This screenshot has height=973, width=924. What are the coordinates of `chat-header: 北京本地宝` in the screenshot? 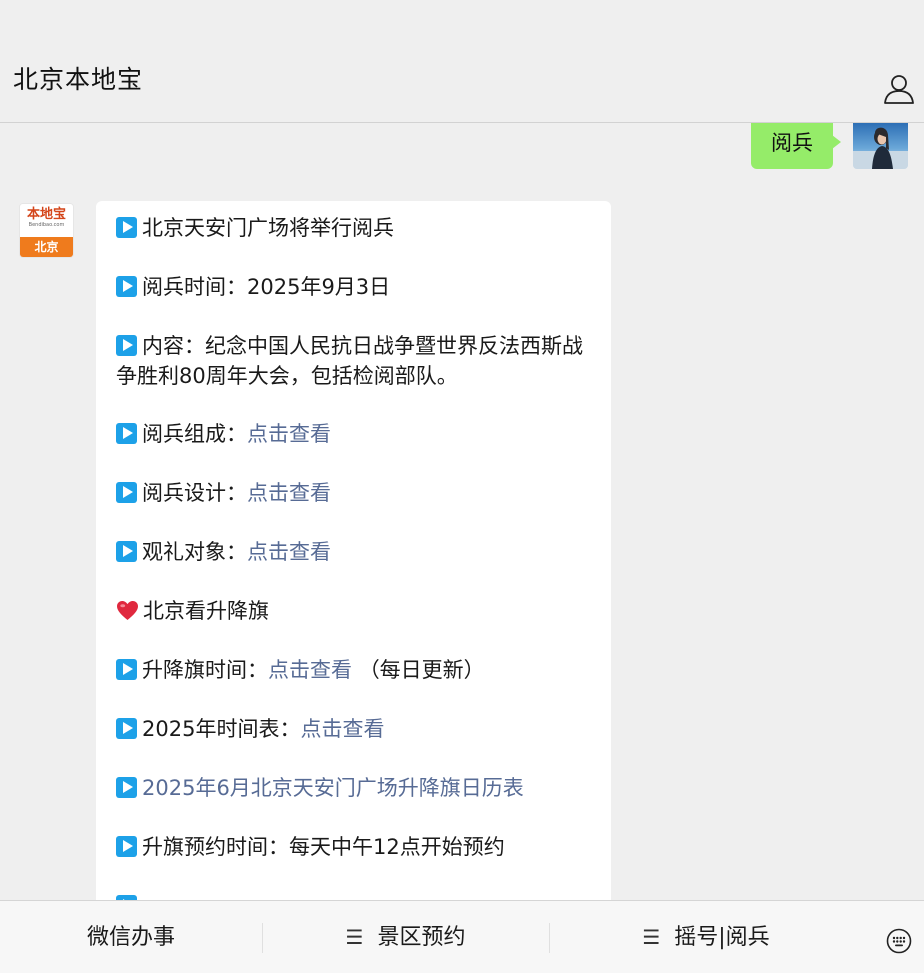 It's located at (462, 61).